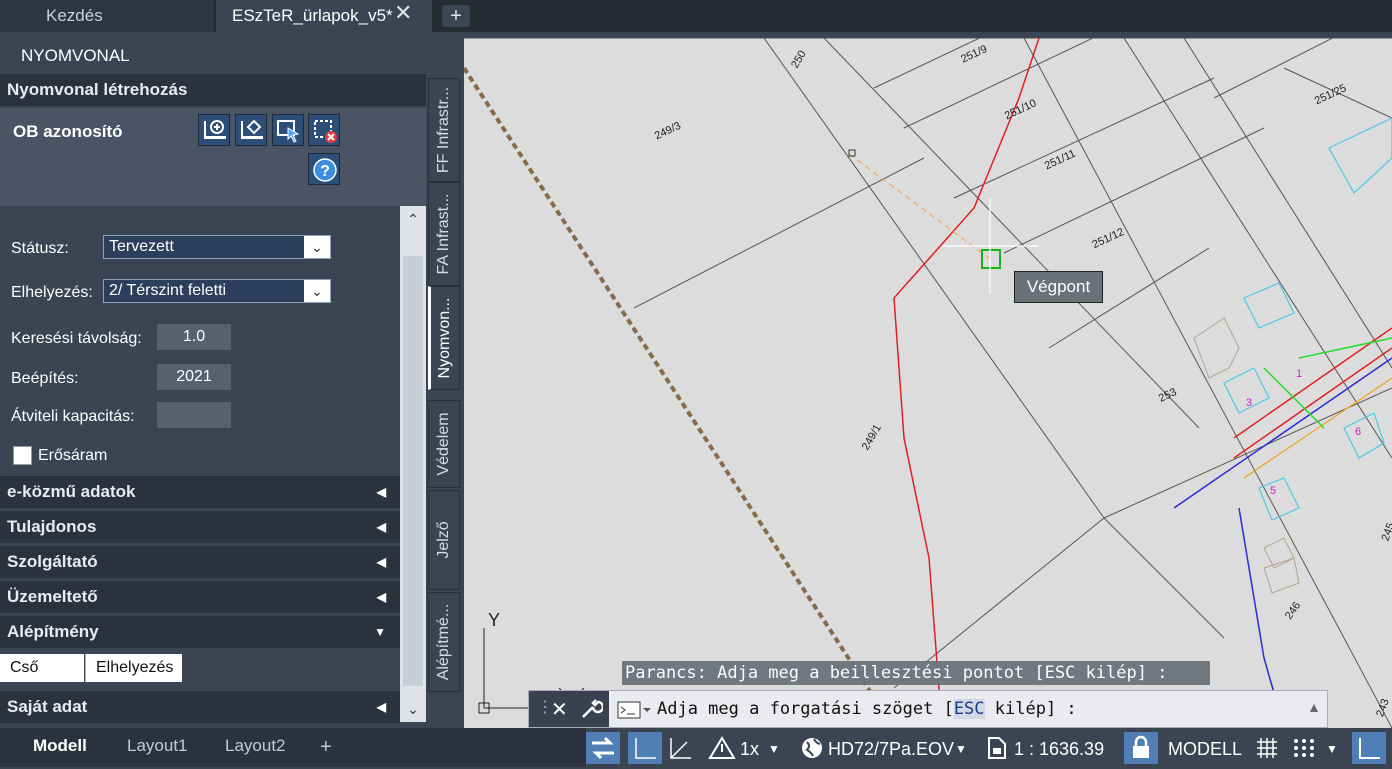 The image size is (1392, 769). I want to click on section-label: Saját adat, so click(47, 706).